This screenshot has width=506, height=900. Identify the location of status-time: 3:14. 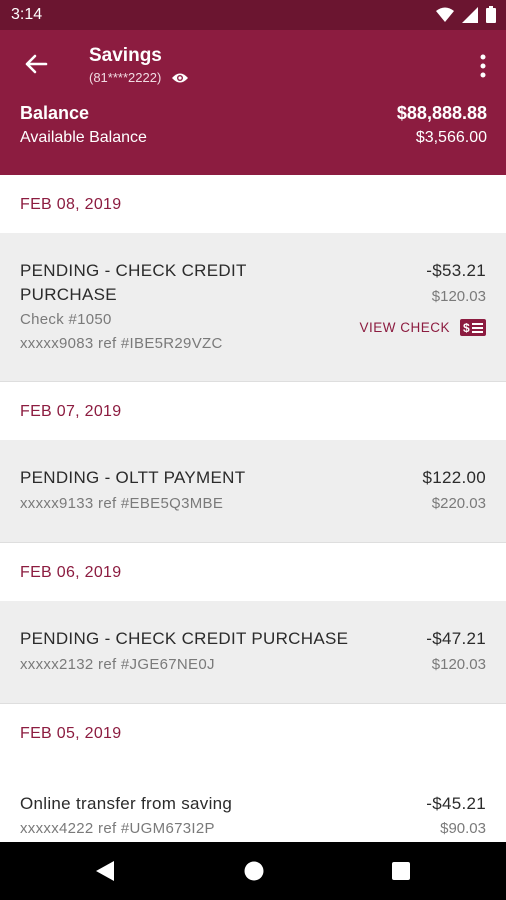
(27, 14).